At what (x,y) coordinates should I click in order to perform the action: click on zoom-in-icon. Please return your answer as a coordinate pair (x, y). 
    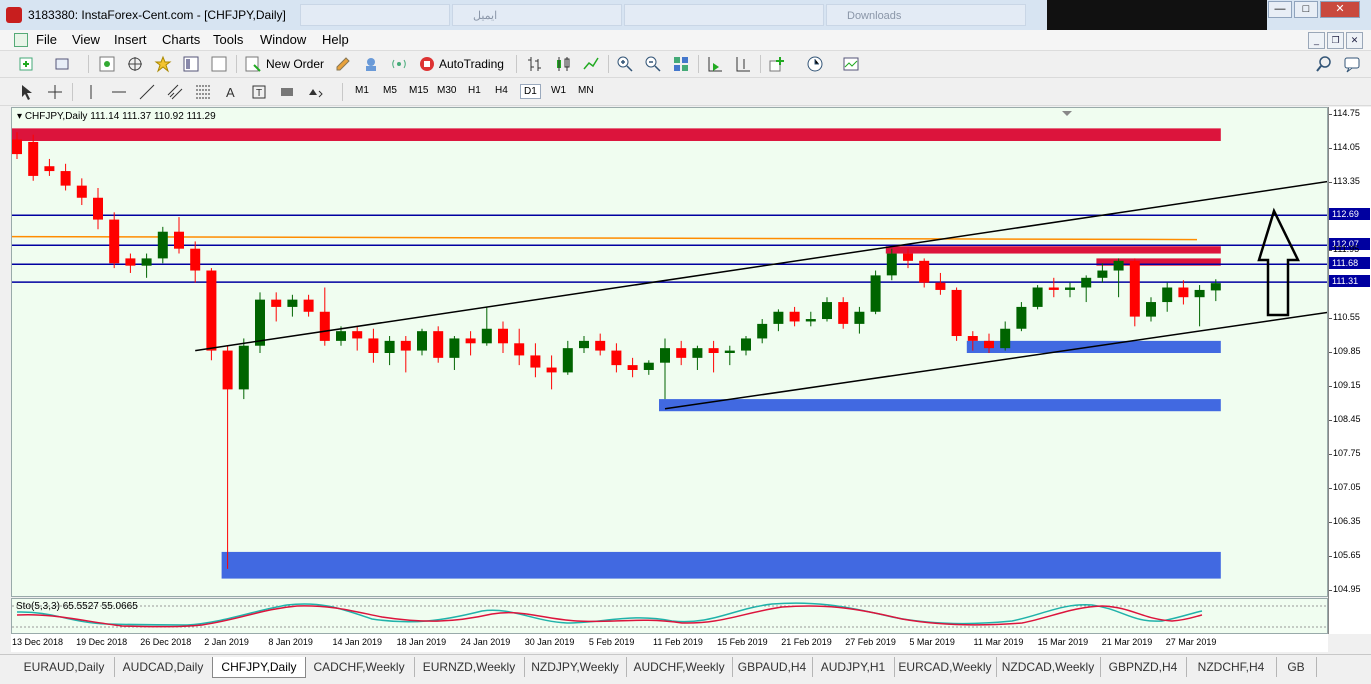
    Looking at the image, I should click on (625, 64).